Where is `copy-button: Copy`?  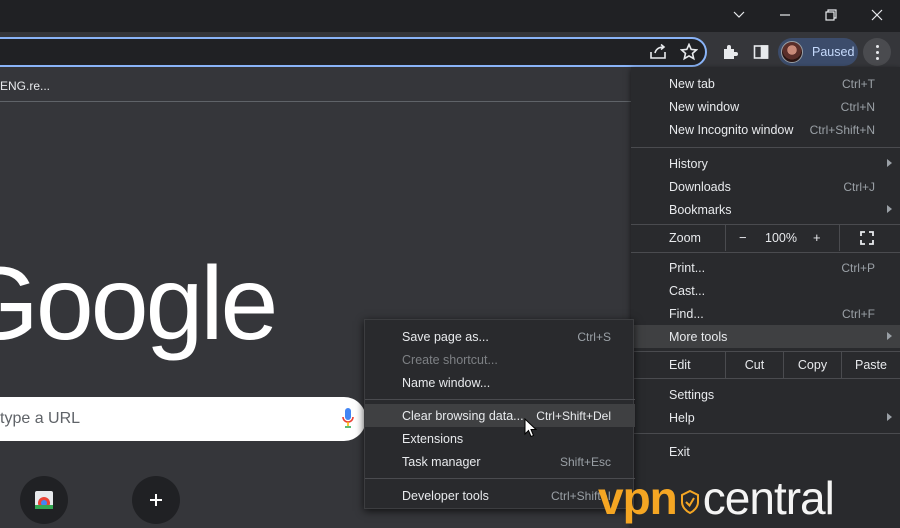
copy-button: Copy is located at coordinates (812, 365).